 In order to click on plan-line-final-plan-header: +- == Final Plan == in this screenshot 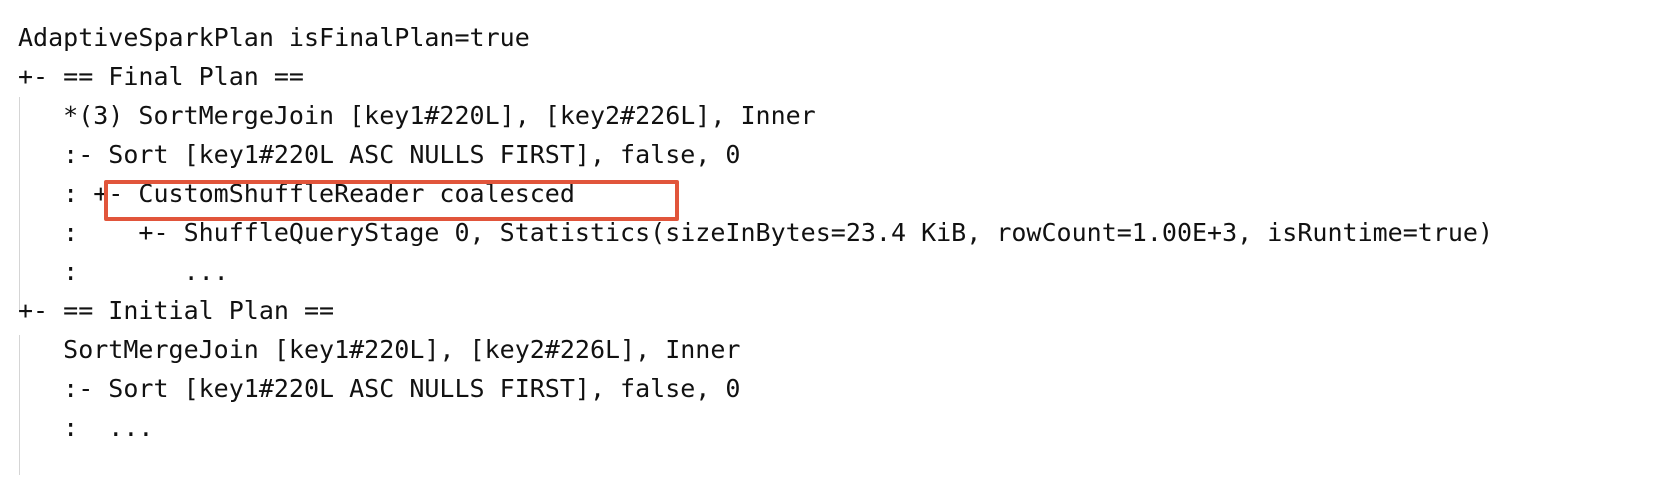, I will do `click(161, 76)`.